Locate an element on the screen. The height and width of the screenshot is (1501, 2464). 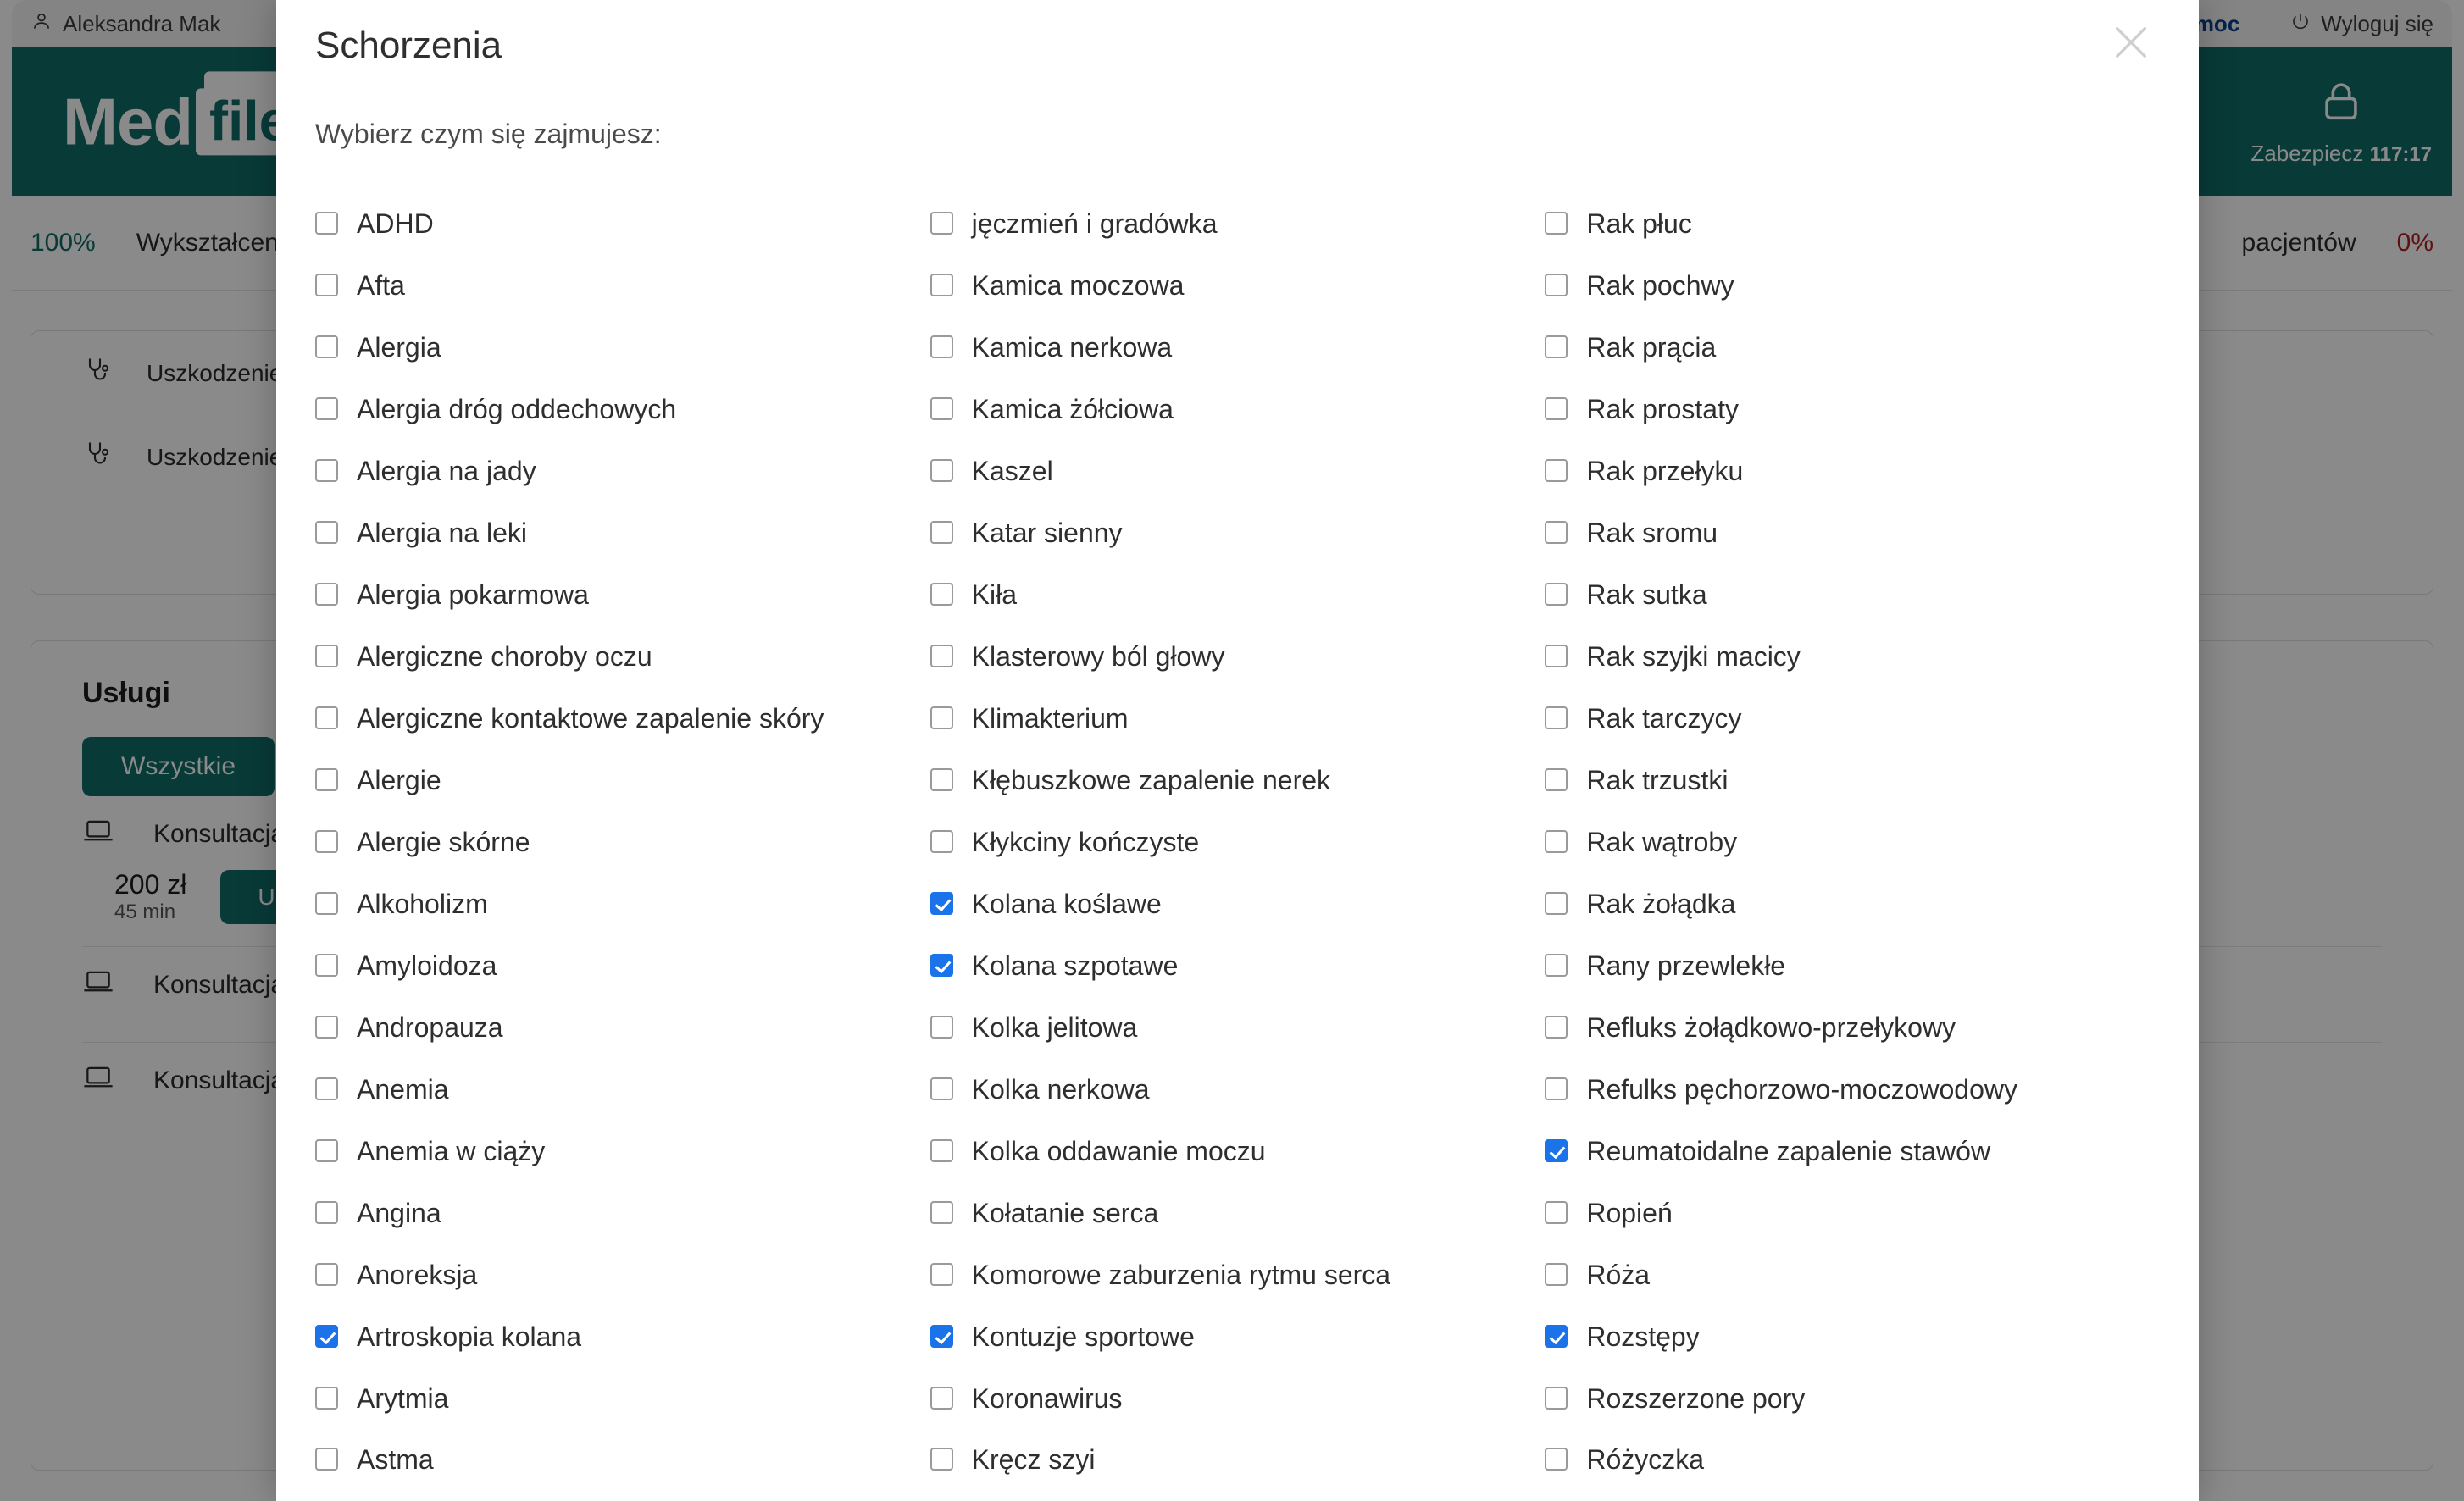
ailment-label: Kontuzje sportowe is located at coordinates (1084, 1337).